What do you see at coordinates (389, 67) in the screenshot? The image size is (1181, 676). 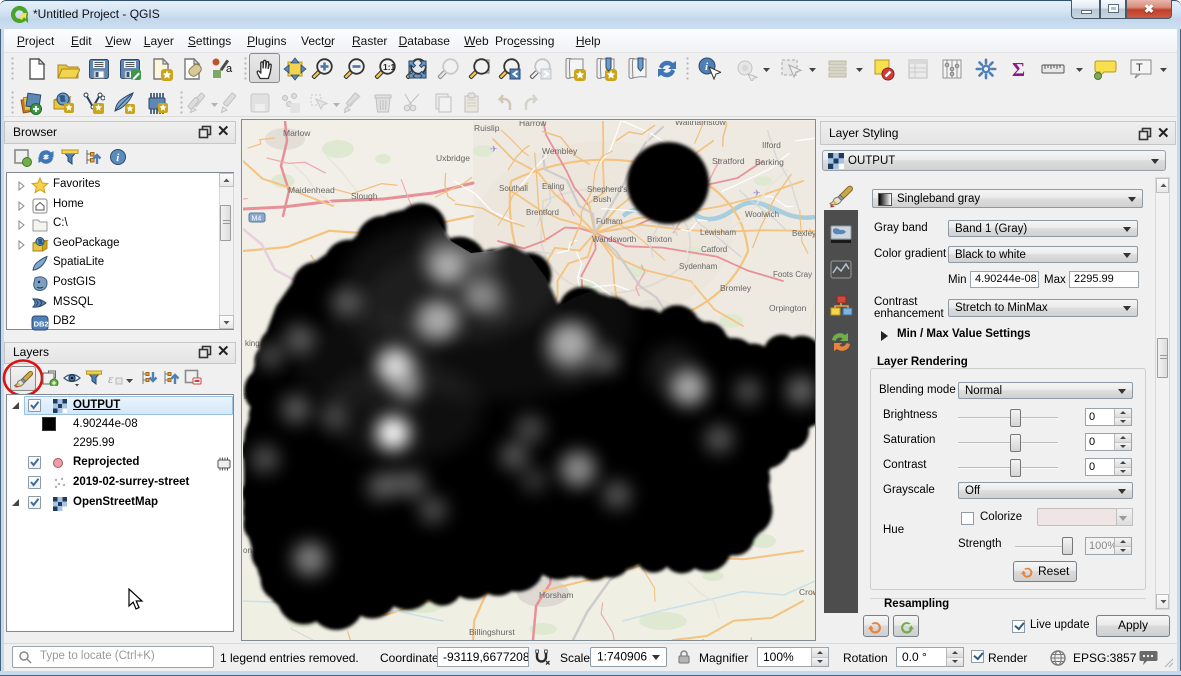 I see `svg-text: 1:1` at bounding box center [389, 67].